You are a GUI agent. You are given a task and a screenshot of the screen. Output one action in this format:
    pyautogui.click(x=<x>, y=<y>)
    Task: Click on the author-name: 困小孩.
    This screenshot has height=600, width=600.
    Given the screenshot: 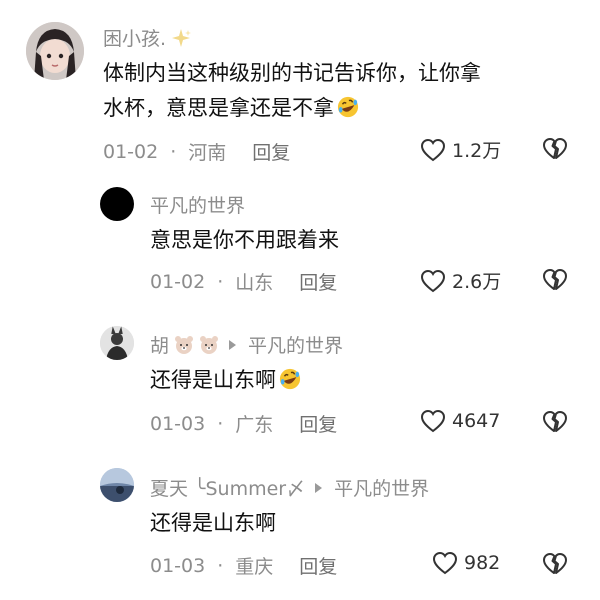 What is the action you would take?
    pyautogui.click(x=135, y=39)
    